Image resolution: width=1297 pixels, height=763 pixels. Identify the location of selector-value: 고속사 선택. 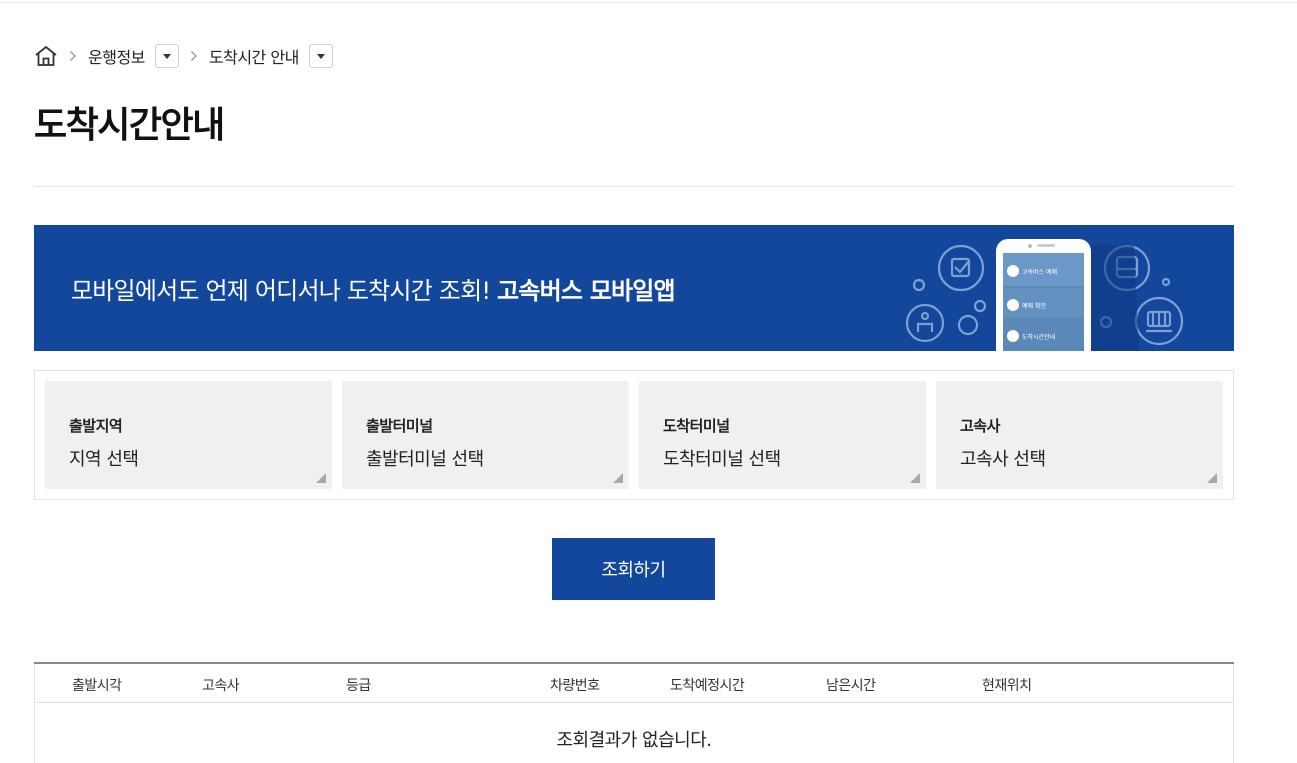
(1003, 459).